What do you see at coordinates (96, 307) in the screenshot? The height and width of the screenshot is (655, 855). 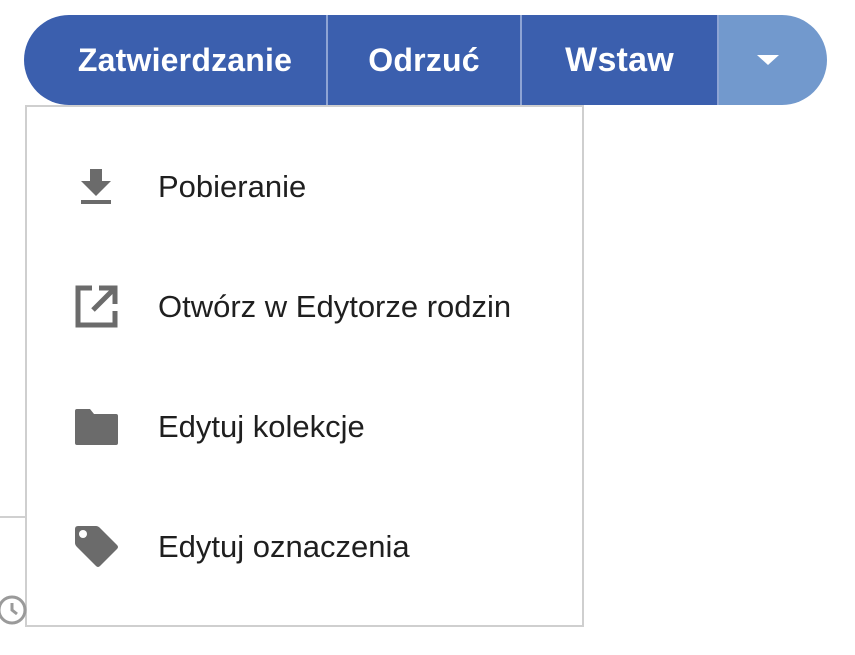 I see `open-external-icon` at bounding box center [96, 307].